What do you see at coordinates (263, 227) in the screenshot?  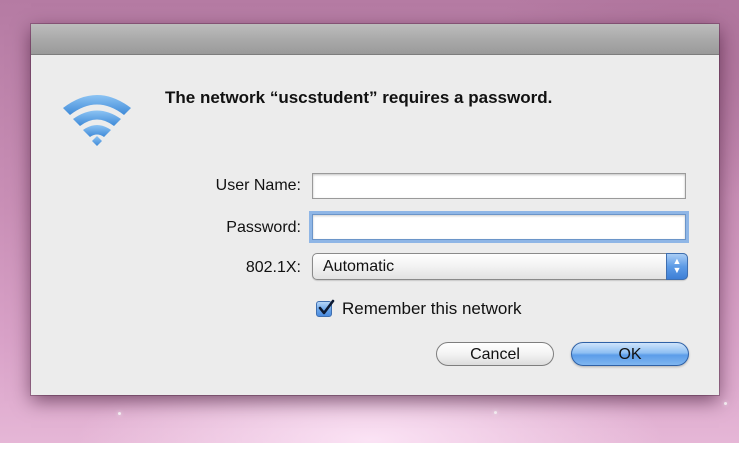 I see `password-label: Password:` at bounding box center [263, 227].